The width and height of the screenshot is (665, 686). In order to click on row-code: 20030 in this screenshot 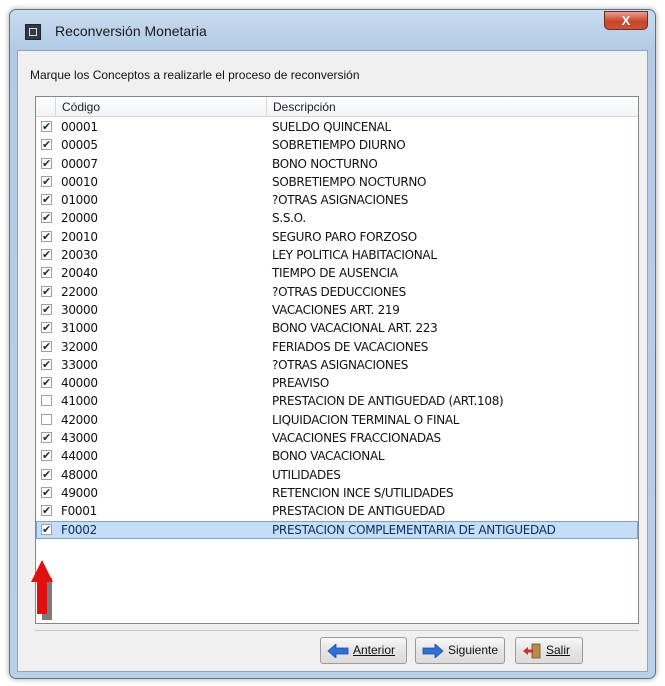, I will do `click(79, 255)`.